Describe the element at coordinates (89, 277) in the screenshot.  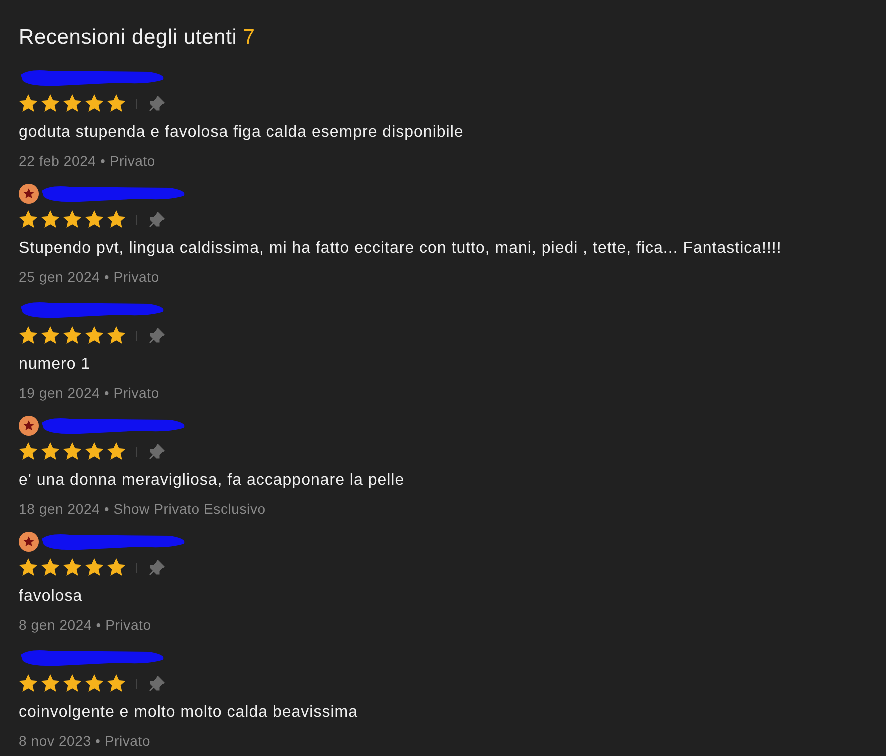
I see `review-meta: 25 gen 2024 • Privato` at that location.